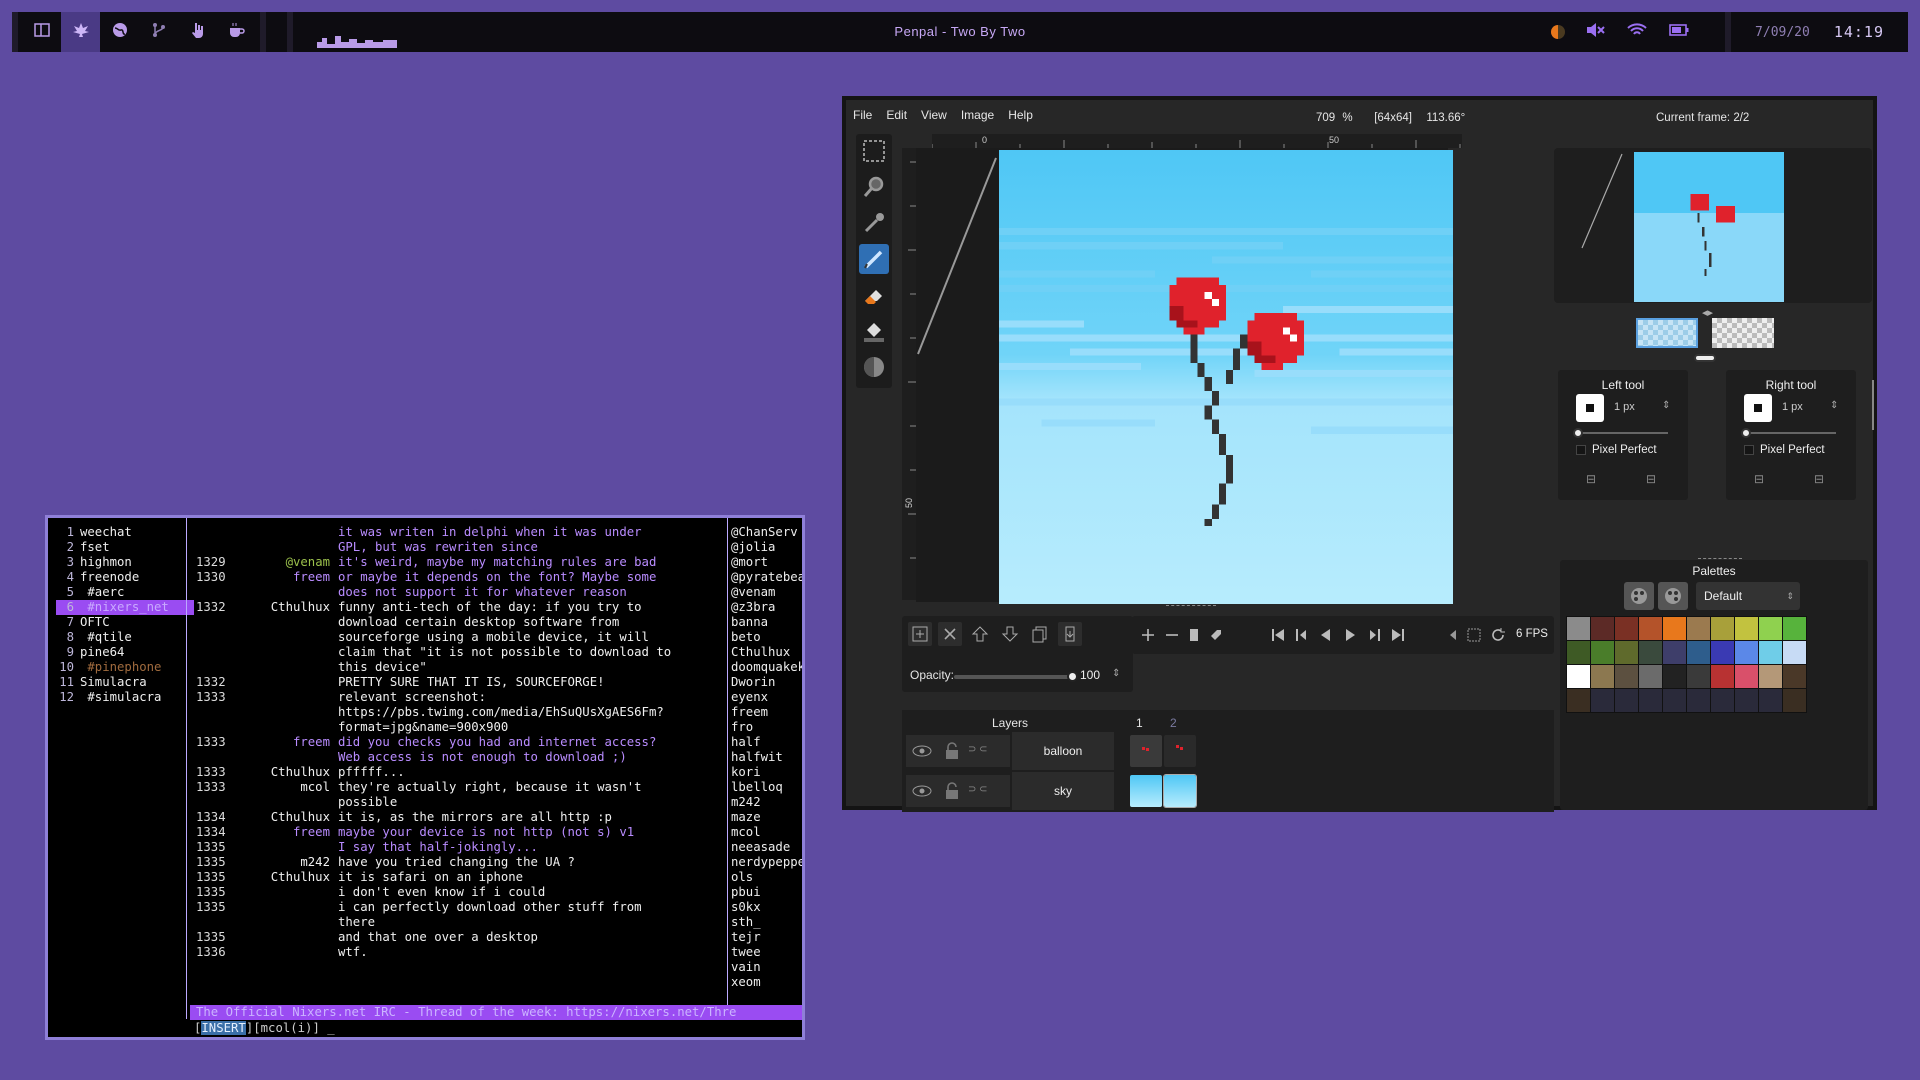 The image size is (1920, 1080). What do you see at coordinates (1226, 377) in the screenshot?
I see `canvas-artwork` at bounding box center [1226, 377].